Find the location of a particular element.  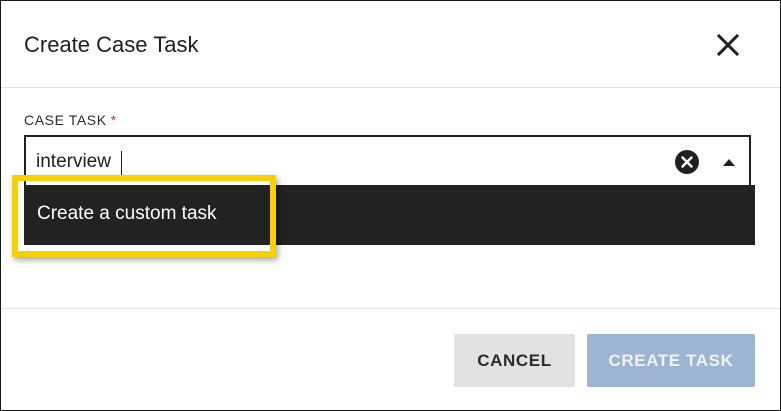

clear-button is located at coordinates (687, 162).